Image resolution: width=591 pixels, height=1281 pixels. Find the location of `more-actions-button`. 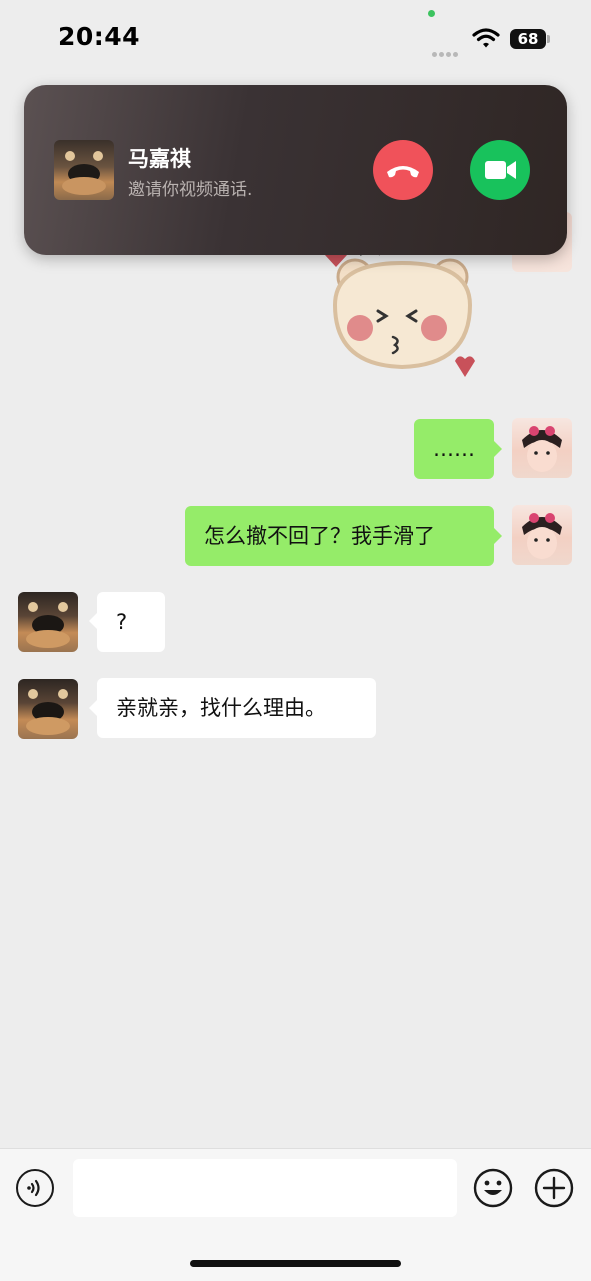

more-actions-button is located at coordinates (554, 1188).